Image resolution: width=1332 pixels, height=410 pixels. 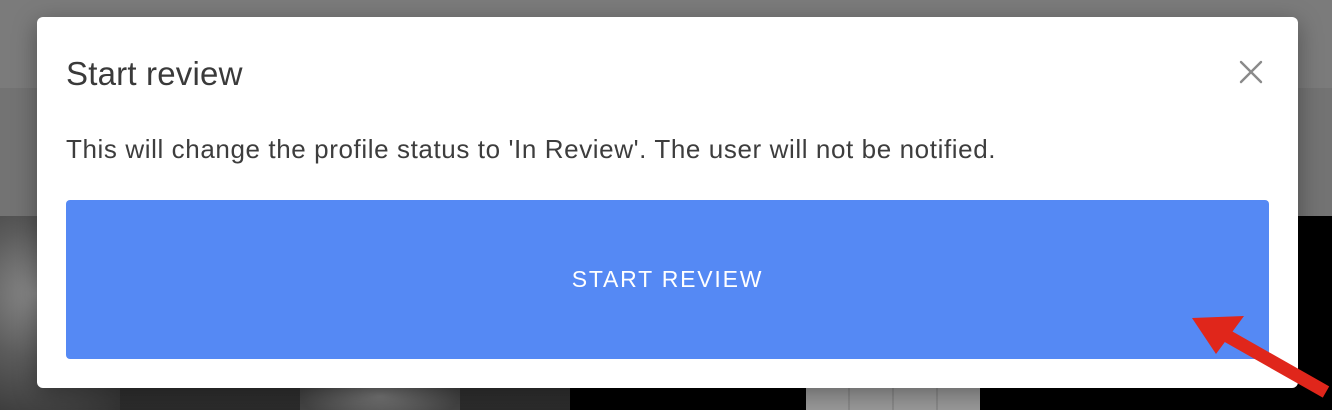 I want to click on dialog-title: Start review, so click(x=154, y=73).